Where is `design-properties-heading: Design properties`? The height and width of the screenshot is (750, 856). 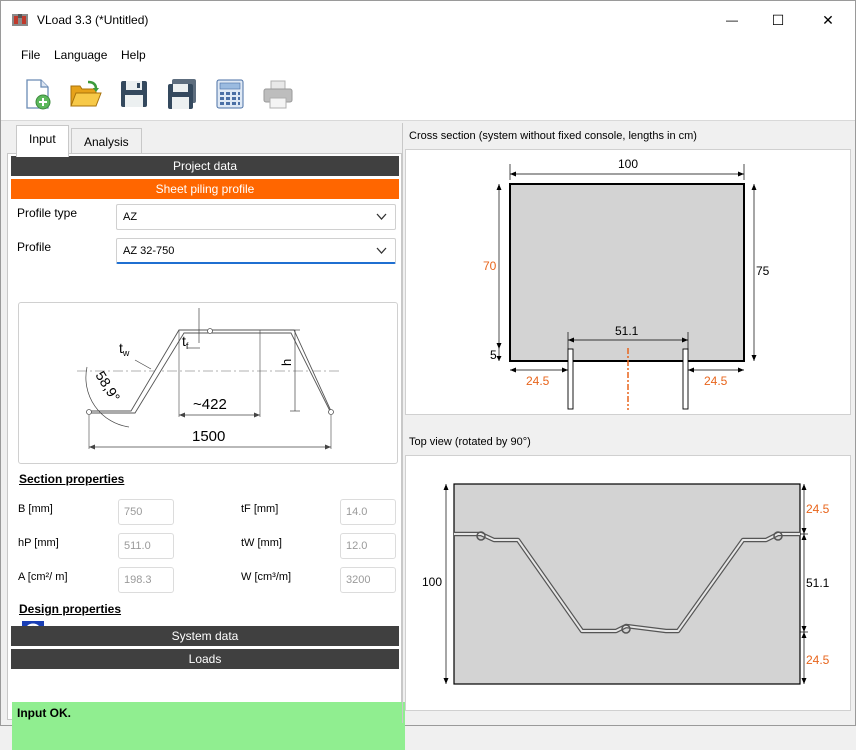 design-properties-heading: Design properties is located at coordinates (70, 609).